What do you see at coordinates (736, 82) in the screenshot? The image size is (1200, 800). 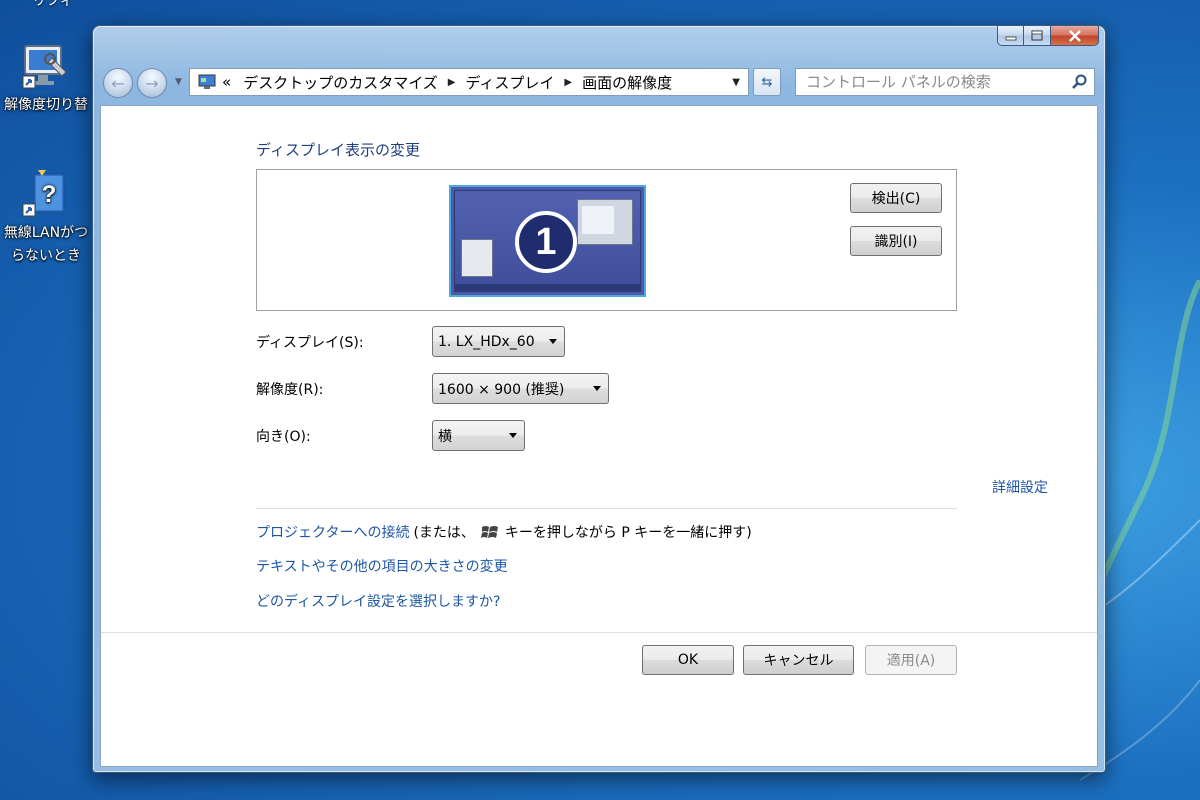 I see `chevron-down-icon: ▼` at bounding box center [736, 82].